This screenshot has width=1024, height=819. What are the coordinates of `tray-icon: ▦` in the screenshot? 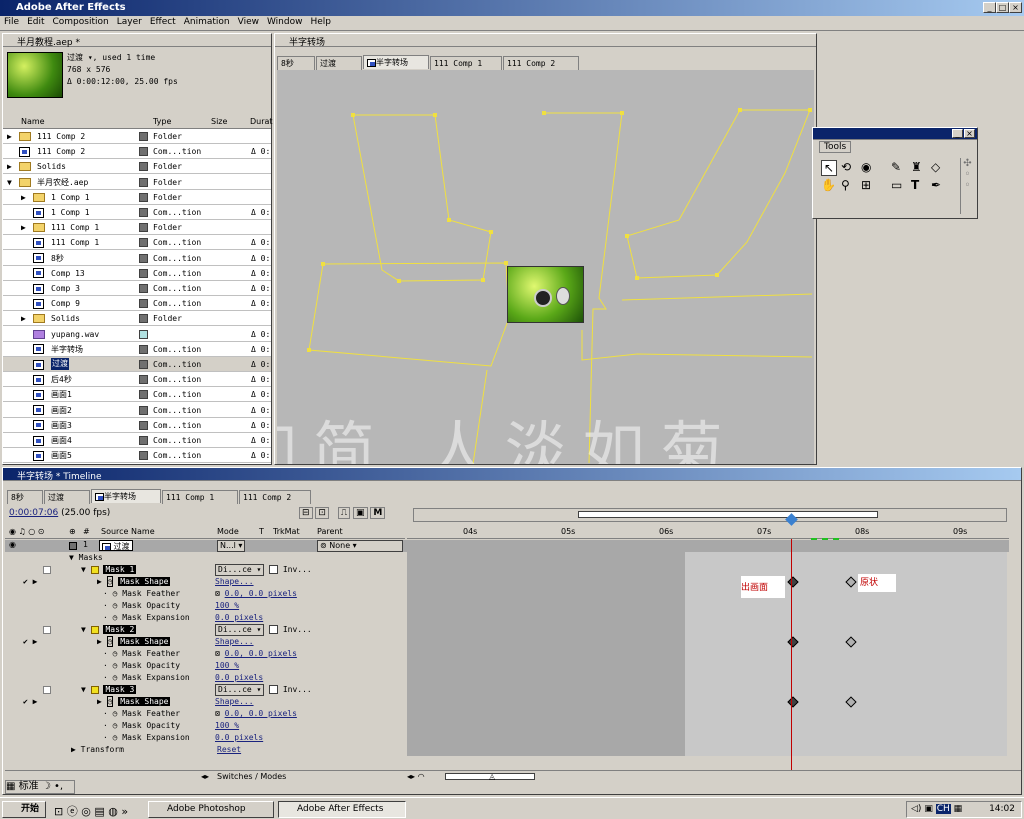 It's located at (958, 809).